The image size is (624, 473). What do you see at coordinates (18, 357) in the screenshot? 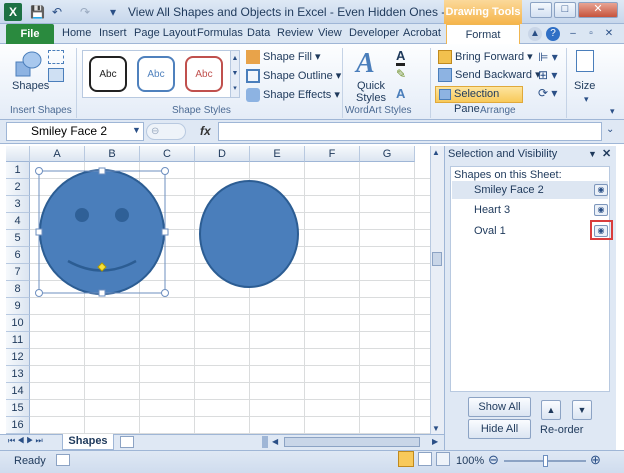
I see `row-header: 12` at bounding box center [18, 357].